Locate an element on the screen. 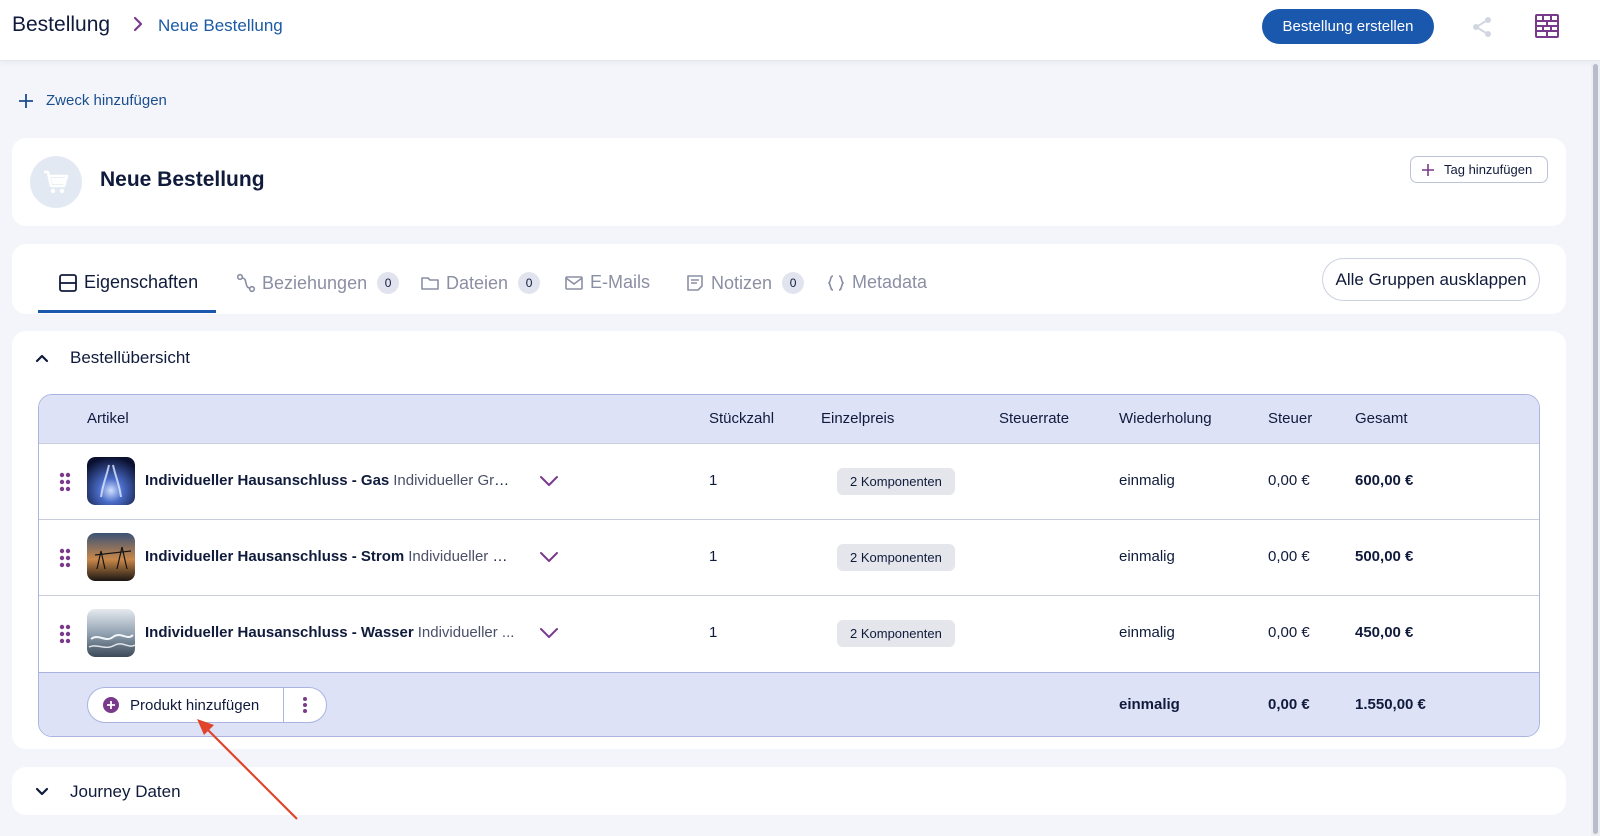  mail-icon is located at coordinates (574, 282).